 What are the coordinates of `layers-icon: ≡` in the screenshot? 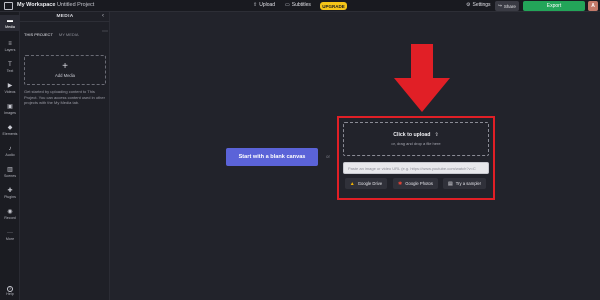 It's located at (10, 43).